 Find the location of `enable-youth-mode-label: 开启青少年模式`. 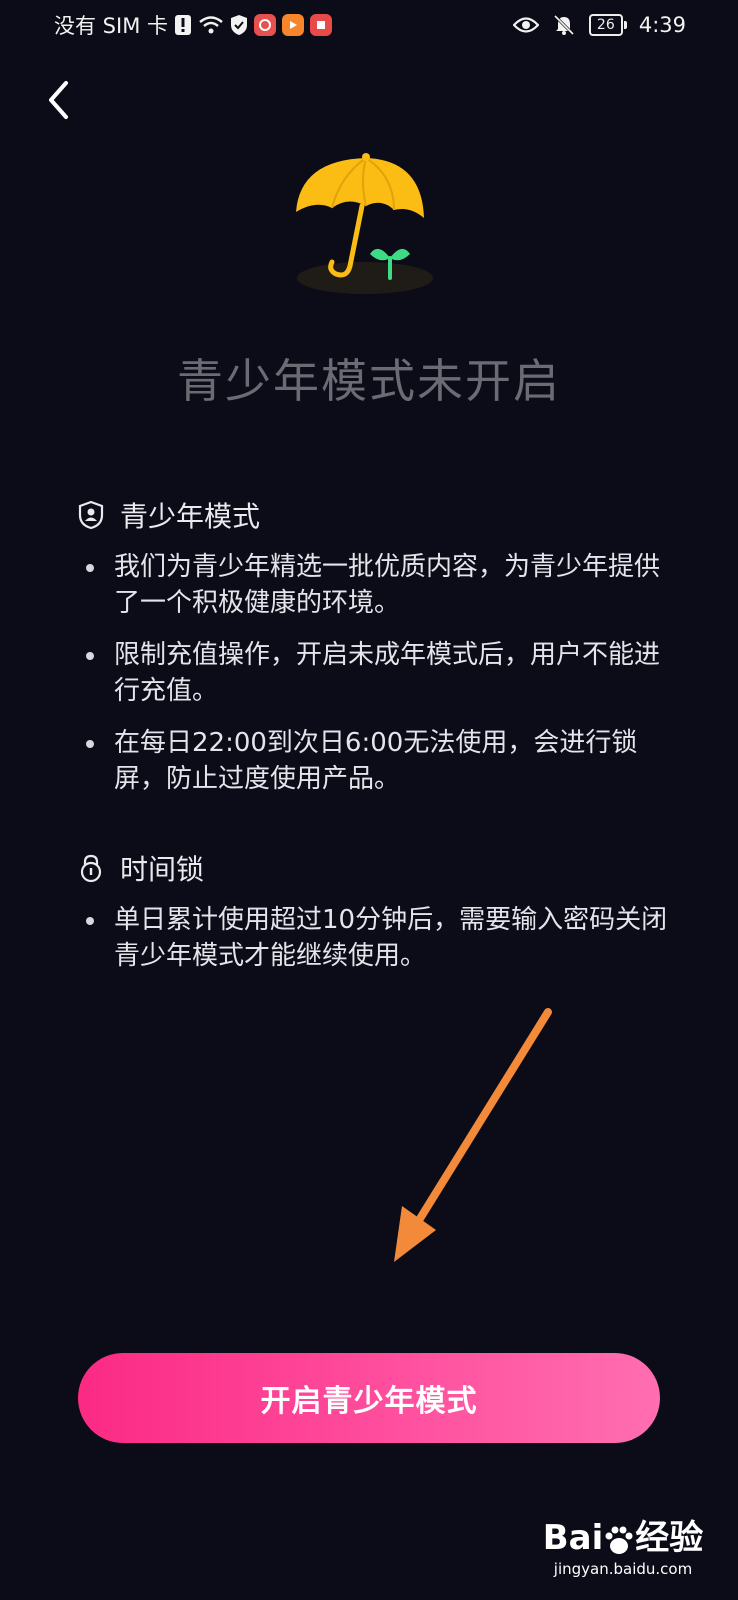

enable-youth-mode-label: 开启青少年模式 is located at coordinates (369, 1401).